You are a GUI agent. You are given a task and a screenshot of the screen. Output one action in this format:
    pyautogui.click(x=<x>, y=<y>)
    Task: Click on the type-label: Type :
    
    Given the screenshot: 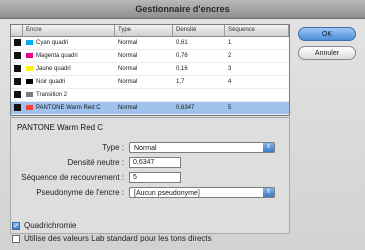 What is the action you would take?
    pyautogui.click(x=113, y=147)
    